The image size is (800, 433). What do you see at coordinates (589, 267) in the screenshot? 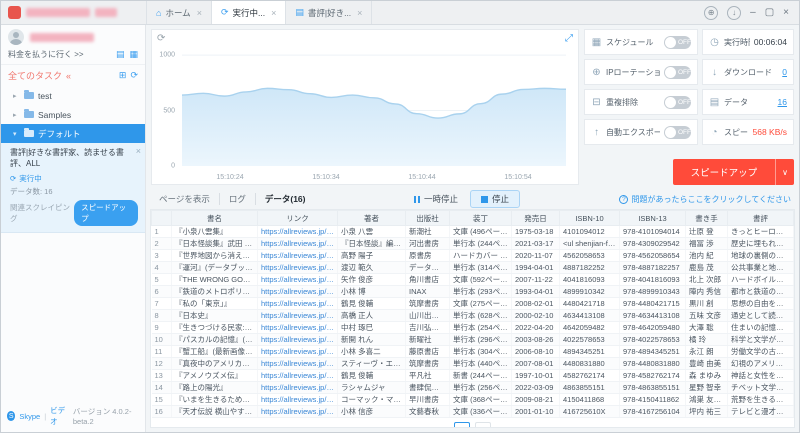
I see `table-cell: 4887182252` at bounding box center [589, 267].